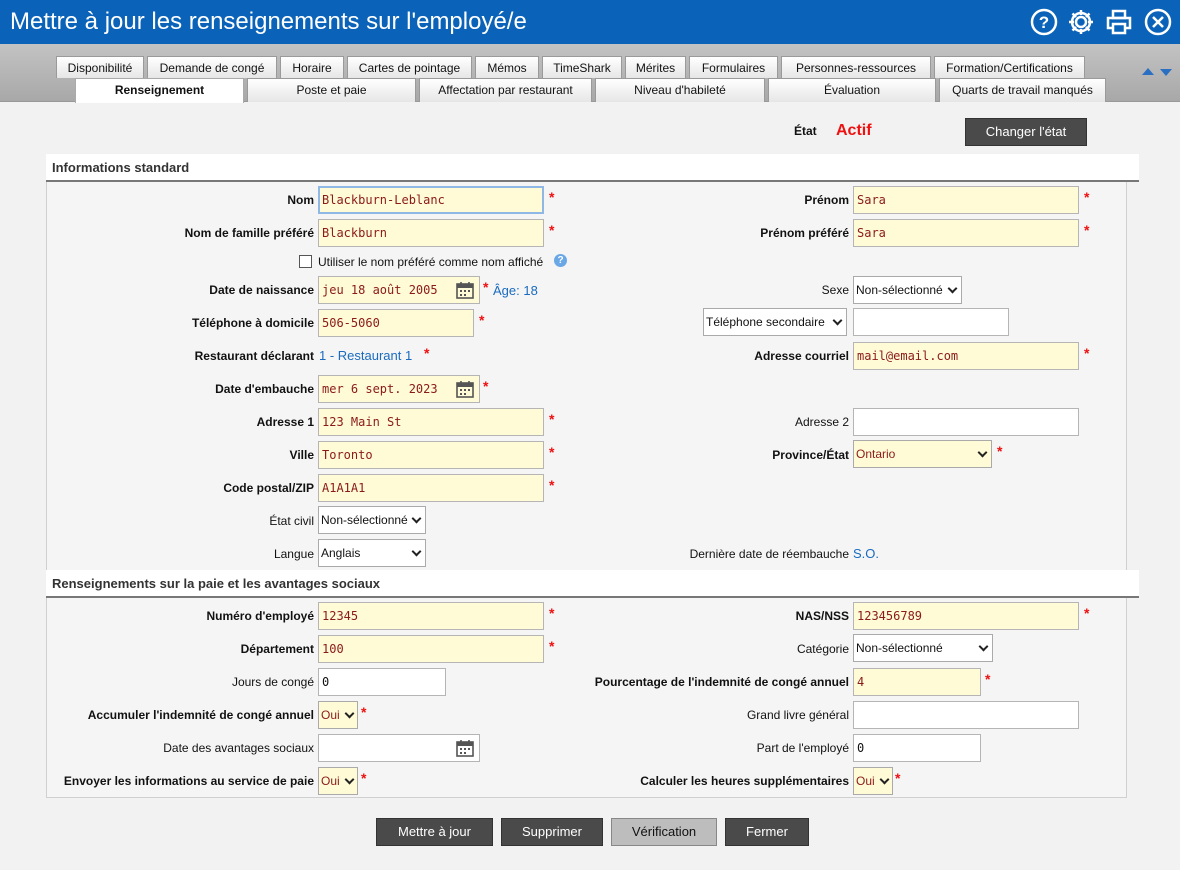 The height and width of the screenshot is (870, 1180). Describe the element at coordinates (582, 67) in the screenshot. I see `tab-timeshark: TimeShark` at that location.